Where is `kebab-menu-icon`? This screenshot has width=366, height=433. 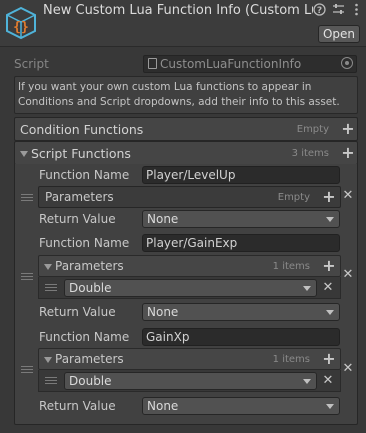
kebab-menu-icon is located at coordinates (356, 9).